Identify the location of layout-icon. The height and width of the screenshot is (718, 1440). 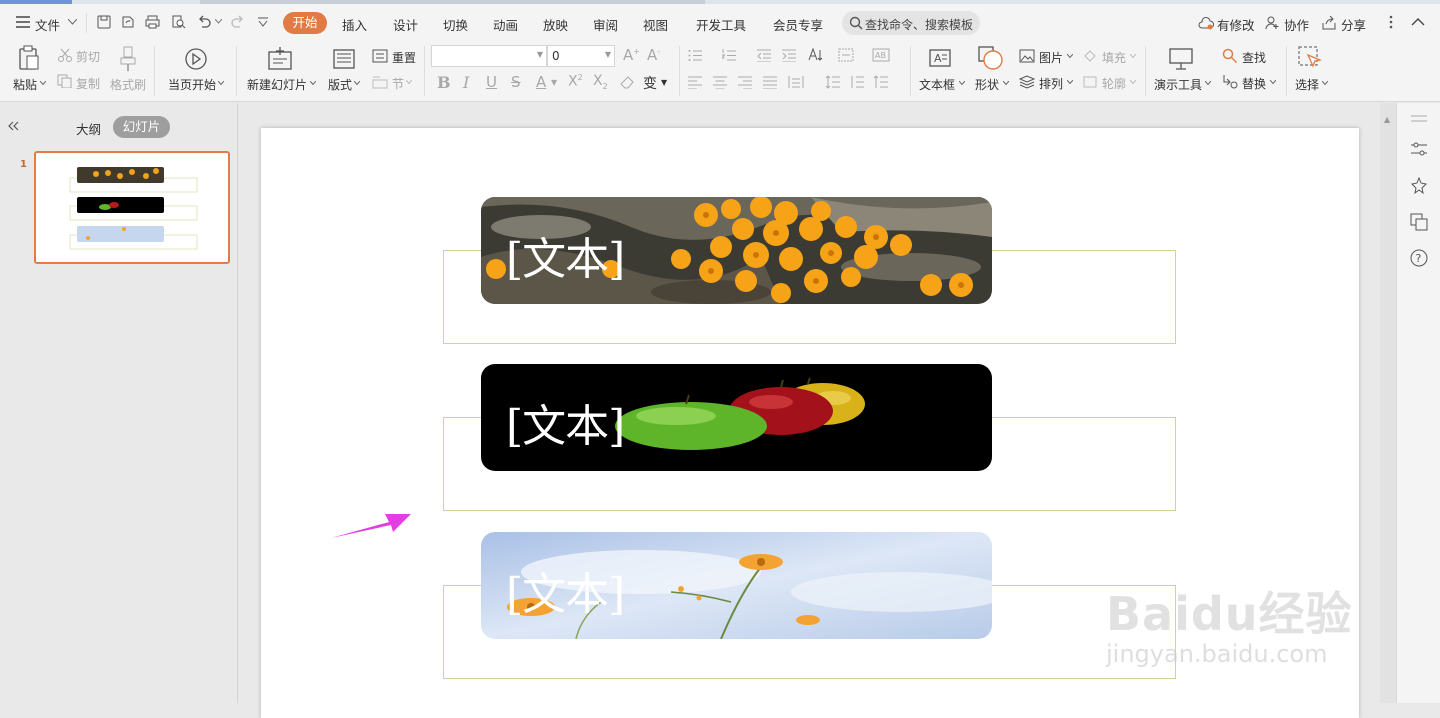
(344, 59).